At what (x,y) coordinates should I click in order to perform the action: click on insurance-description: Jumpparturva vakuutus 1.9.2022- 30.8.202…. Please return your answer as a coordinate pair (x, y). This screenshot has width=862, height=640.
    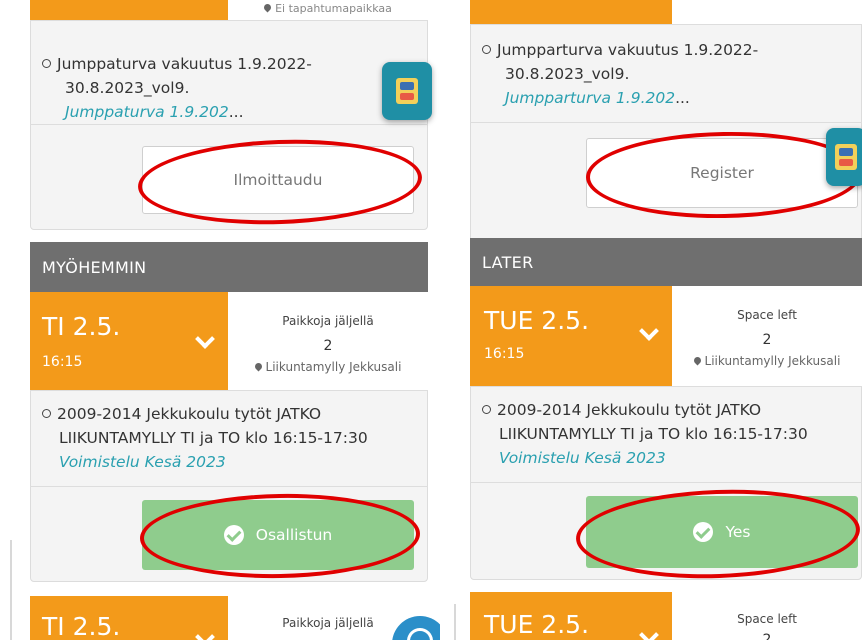
    Looking at the image, I should click on (645, 74).